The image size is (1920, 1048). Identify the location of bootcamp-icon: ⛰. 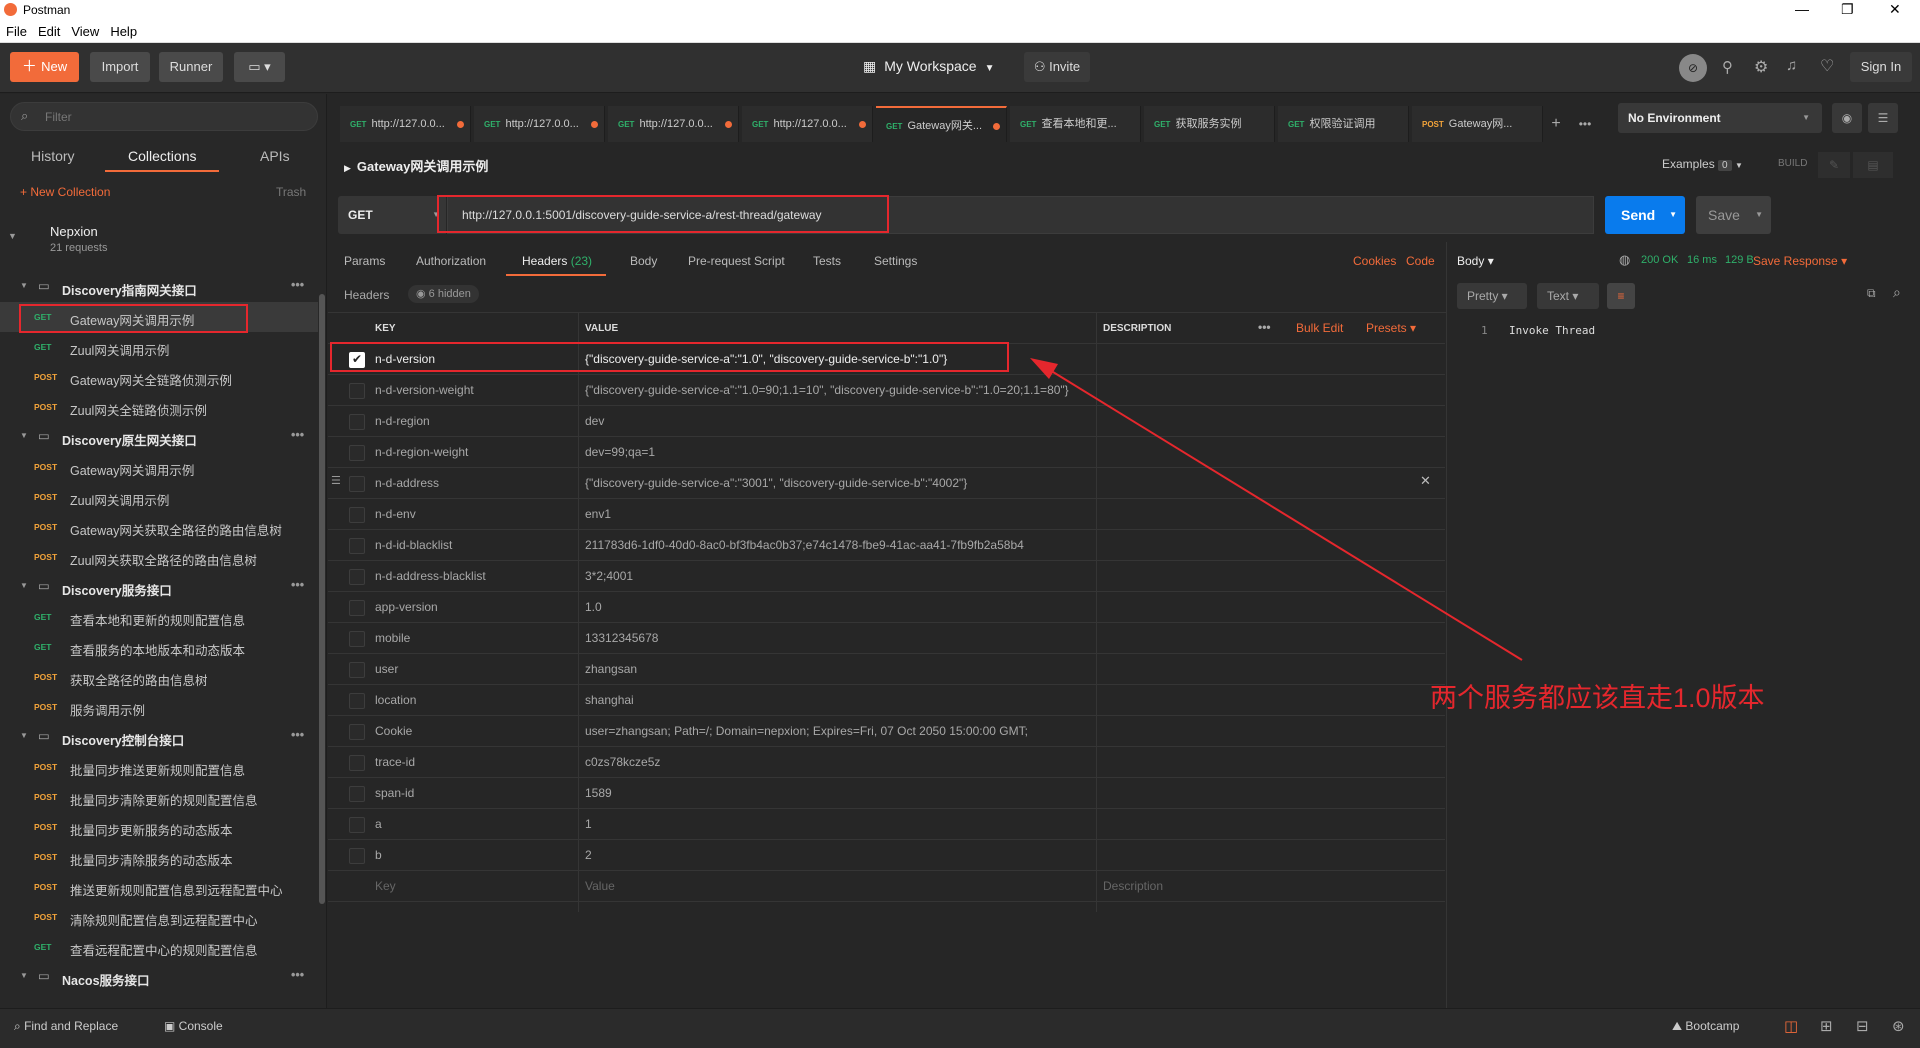
(1679, 1026).